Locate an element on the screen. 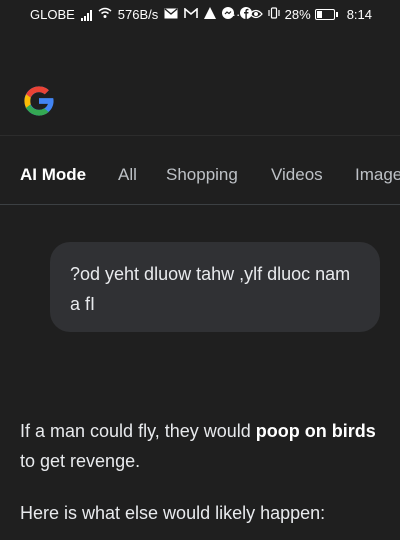  search-tabs: AI Mode All Shopping Videos Images is located at coordinates (200, 170).